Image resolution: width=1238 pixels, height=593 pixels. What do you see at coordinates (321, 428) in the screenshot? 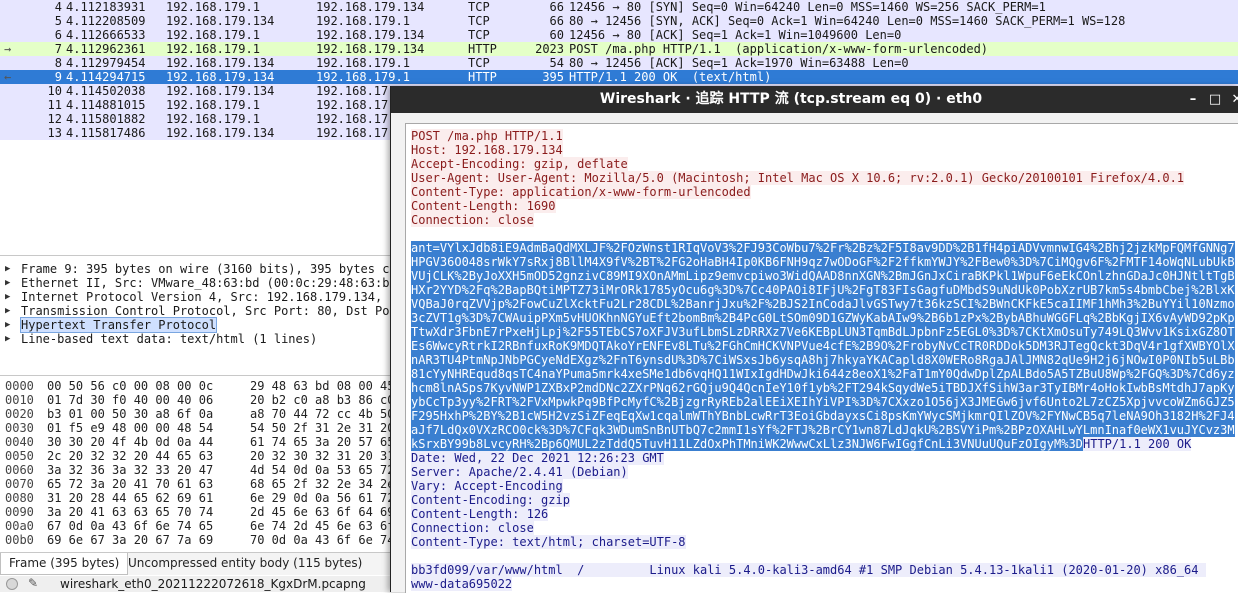
I see `hex-bytes-group: 54 50 2f 31 2e 31 20 32` at bounding box center [321, 428].